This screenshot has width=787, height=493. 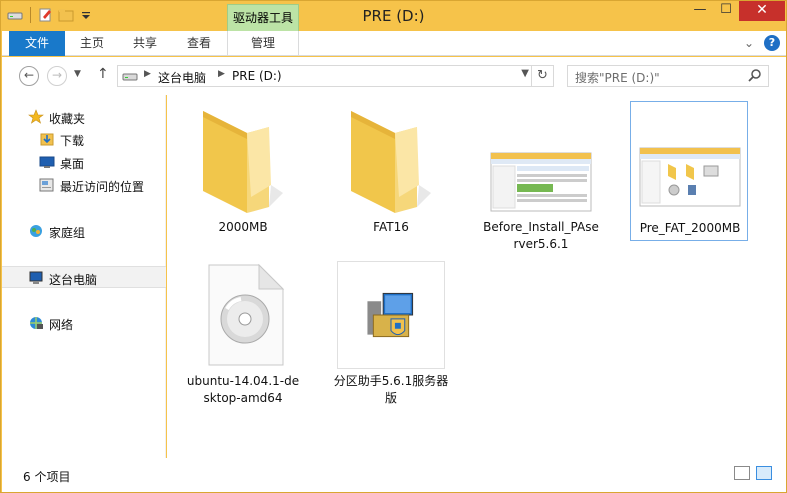 I want to click on nav-item-desktop: 桌面, so click(x=84, y=162).